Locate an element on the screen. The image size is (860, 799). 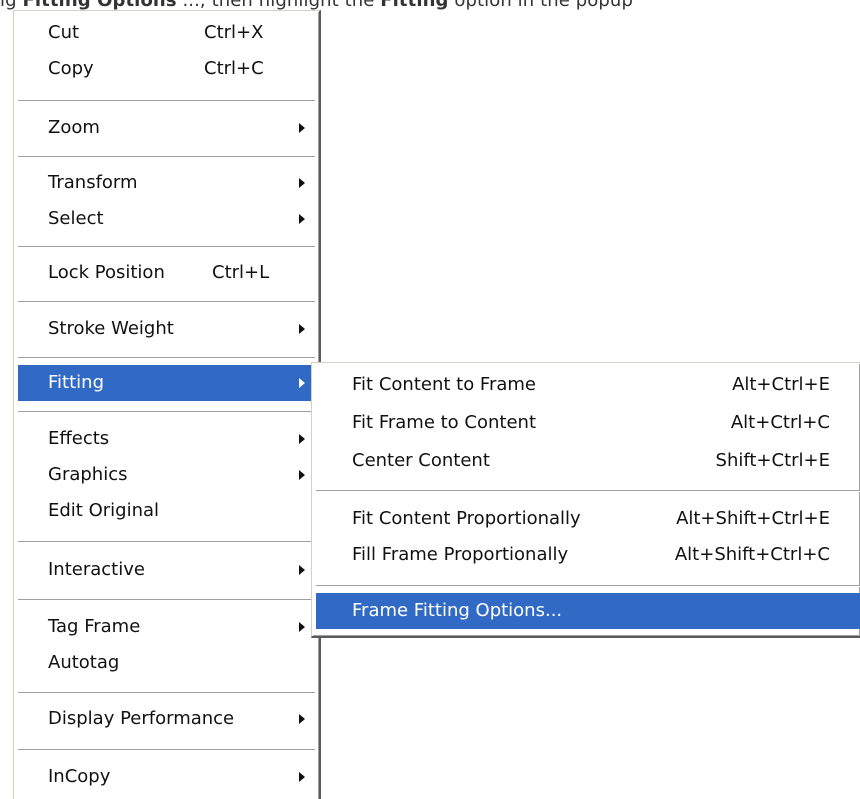
menu-item-effects: Effects is located at coordinates (166, 439).